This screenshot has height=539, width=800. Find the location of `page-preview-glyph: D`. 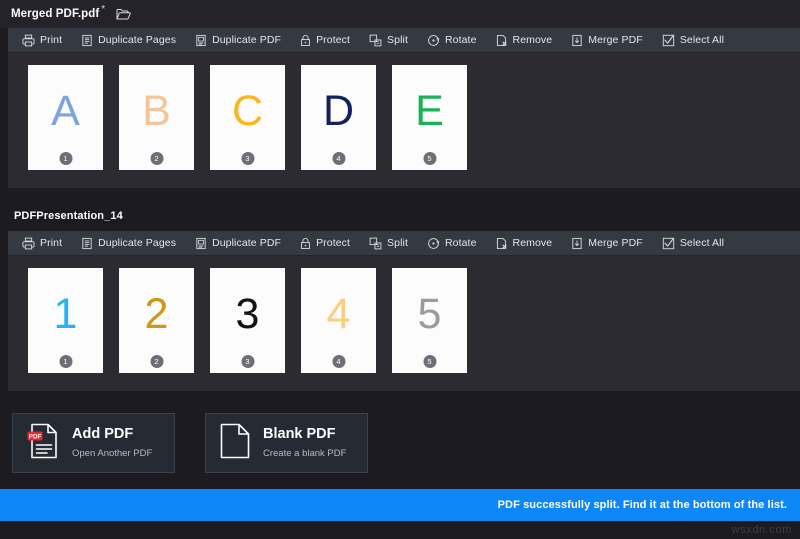

page-preview-glyph: D is located at coordinates (338, 111).